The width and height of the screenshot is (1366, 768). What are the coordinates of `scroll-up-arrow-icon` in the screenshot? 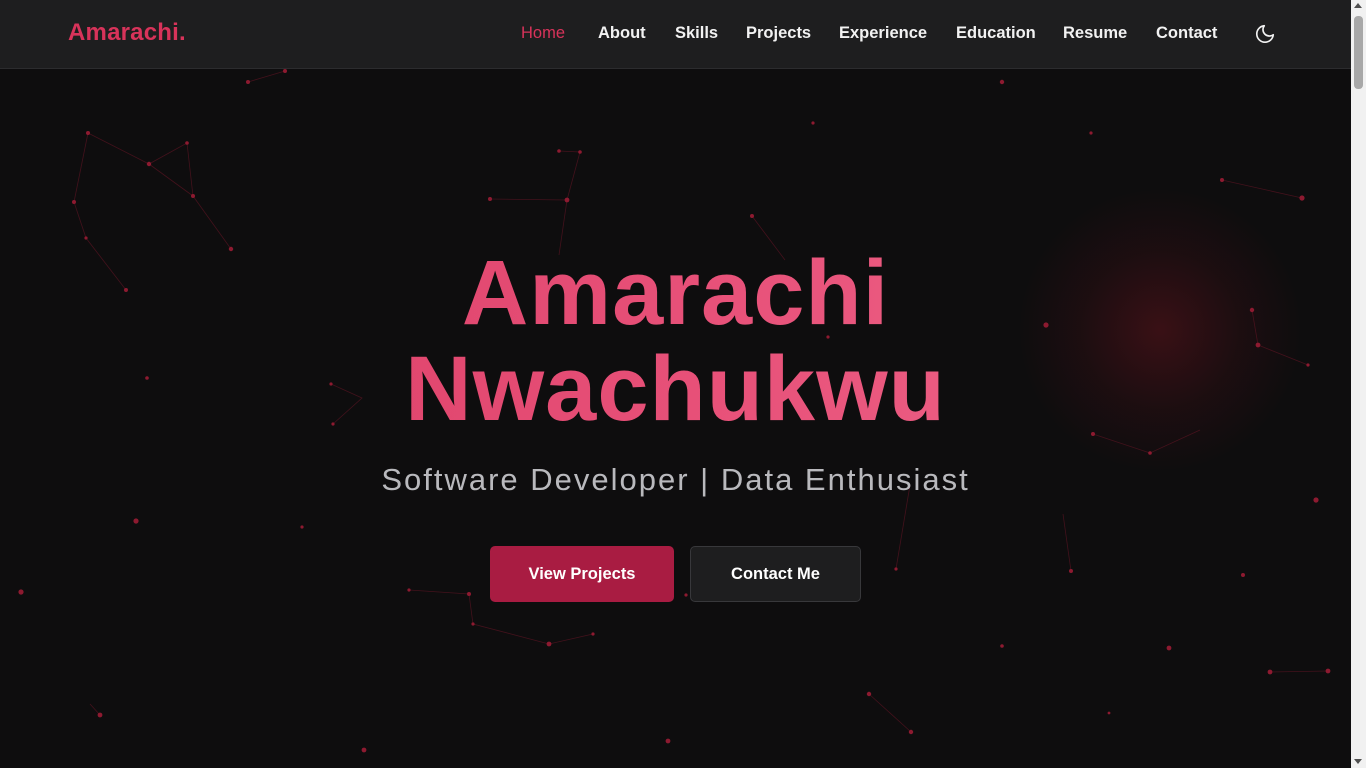 It's located at (1358, 5).